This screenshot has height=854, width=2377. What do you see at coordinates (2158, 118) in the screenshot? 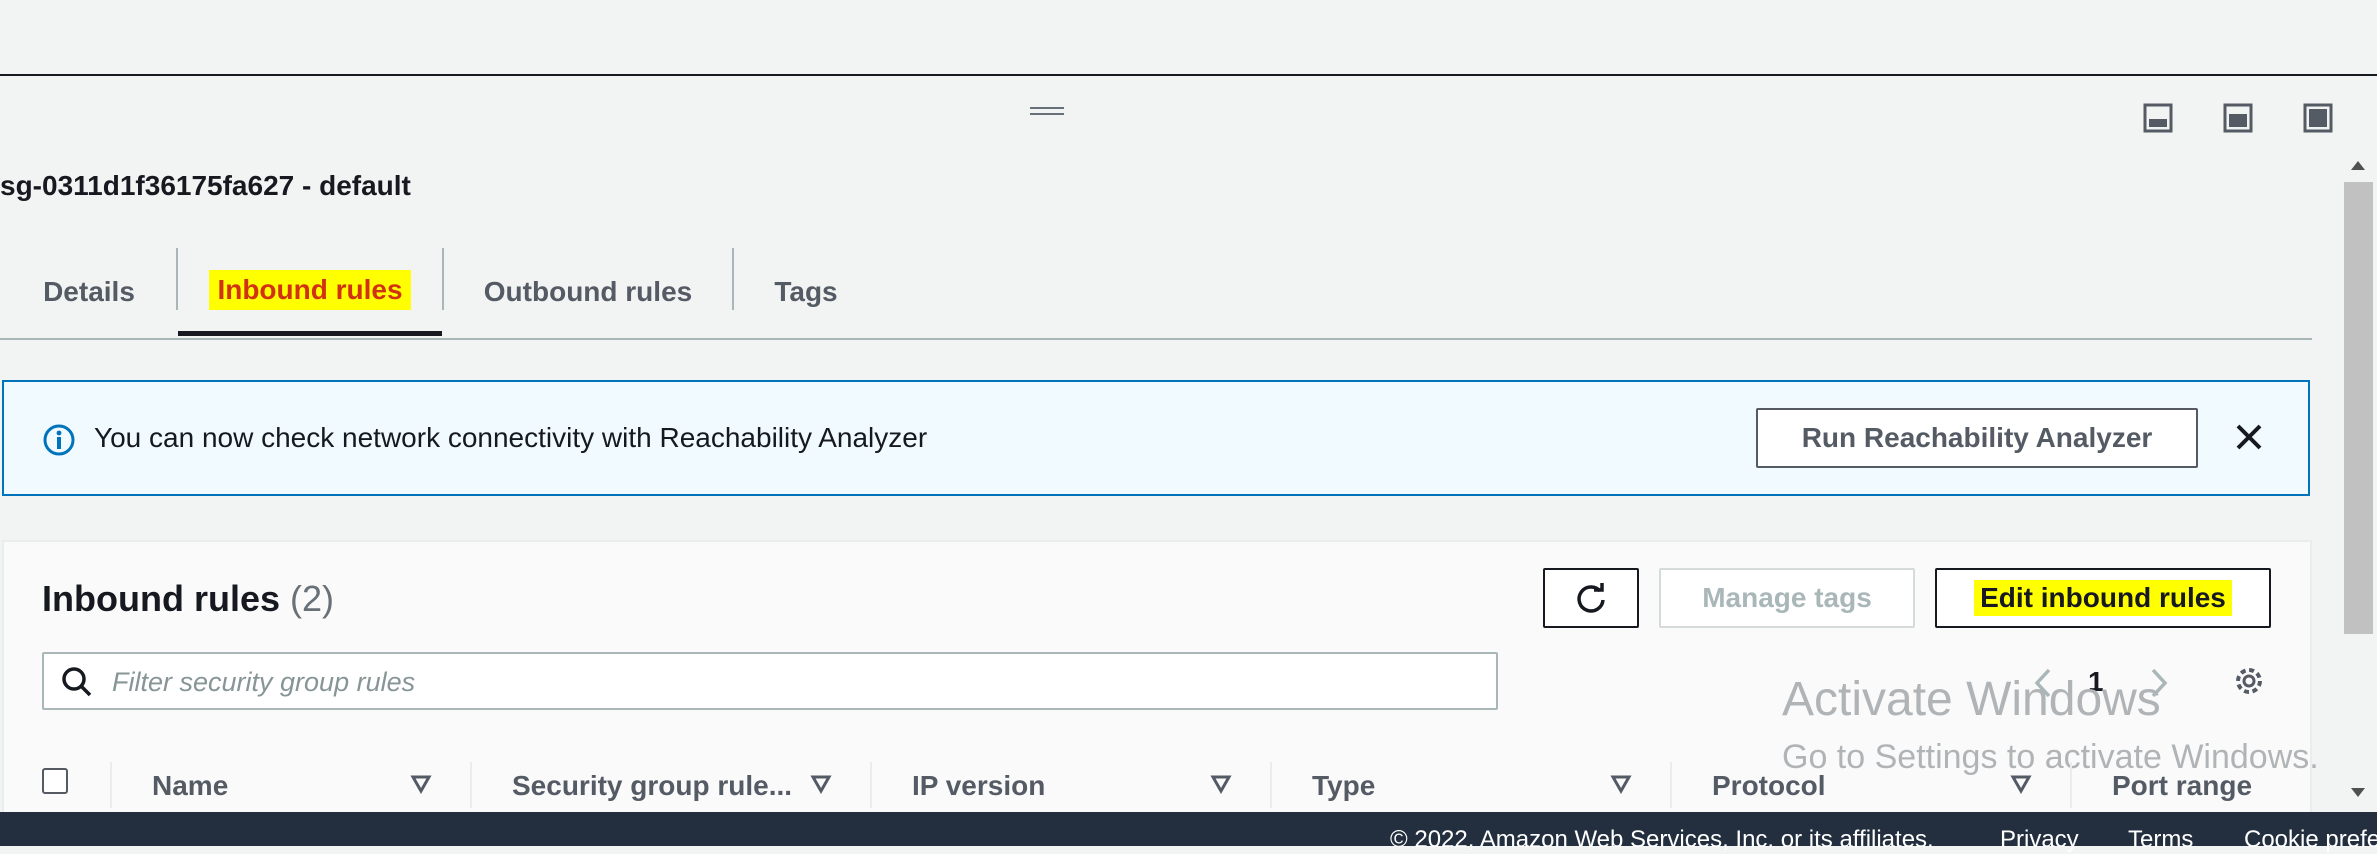
I see `split-bottom-icon` at bounding box center [2158, 118].